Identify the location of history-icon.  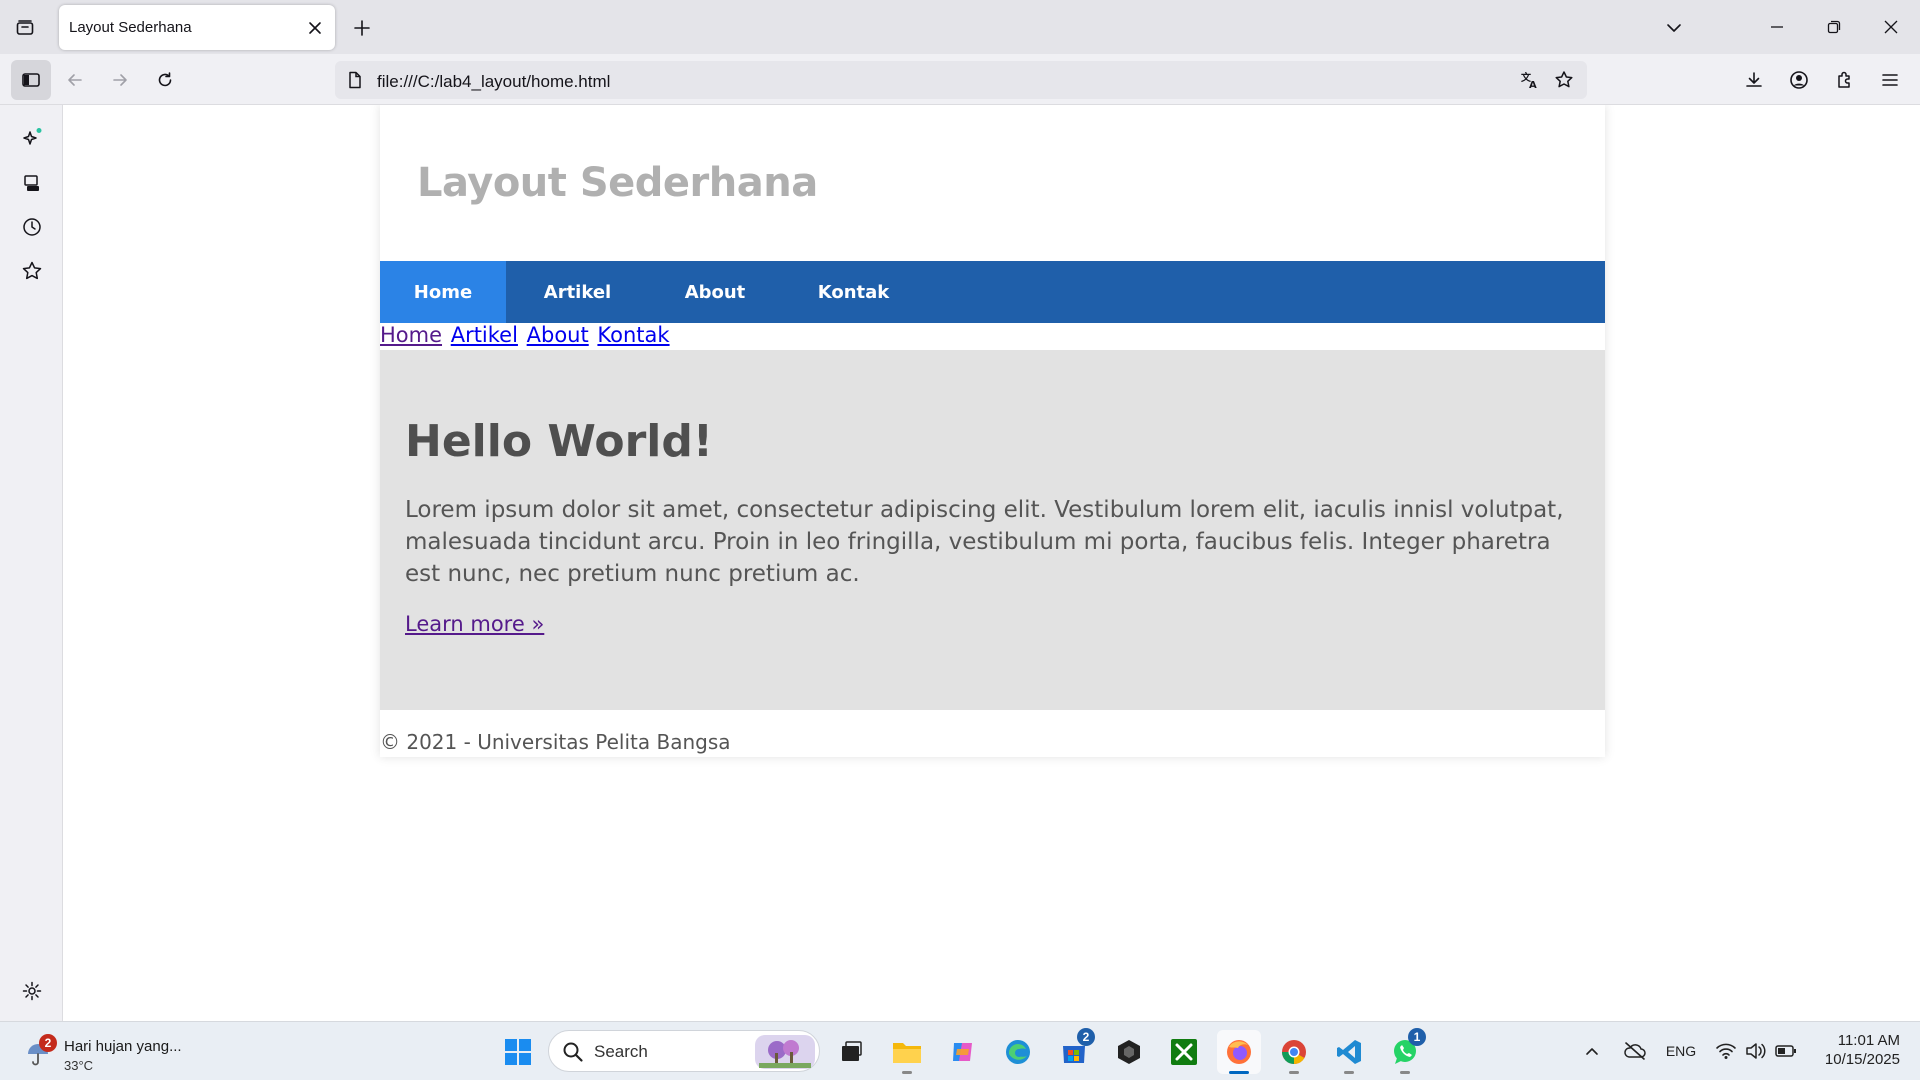
(32, 227).